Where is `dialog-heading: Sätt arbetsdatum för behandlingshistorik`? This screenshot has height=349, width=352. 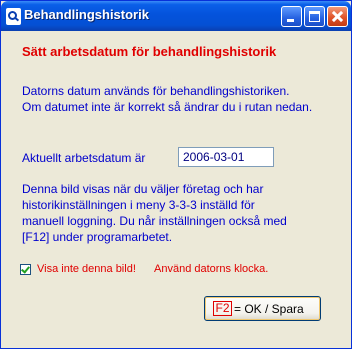
dialog-heading: Sätt arbetsdatum för behandlingshistorik is located at coordinates (149, 51).